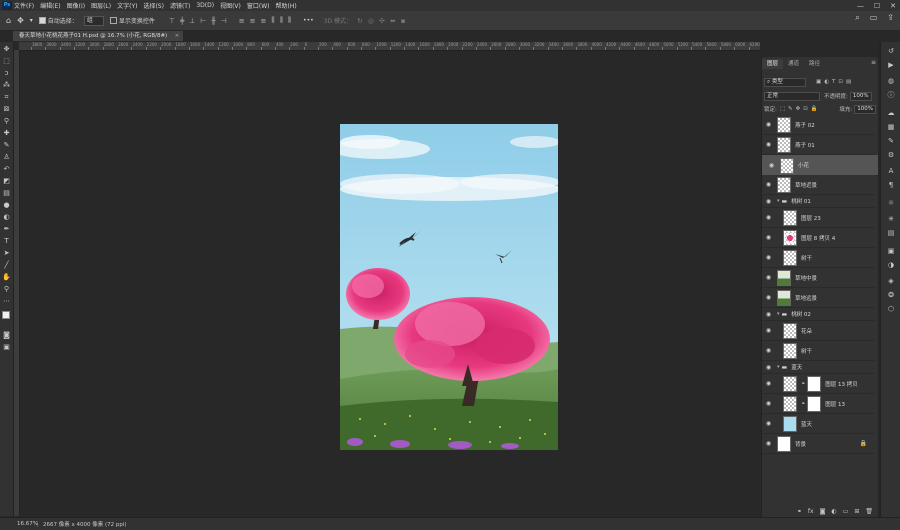 The image size is (900, 530). What do you see at coordinates (799, 511) in the screenshot?
I see `link-layers-icon: ⚭` at bounding box center [799, 511].